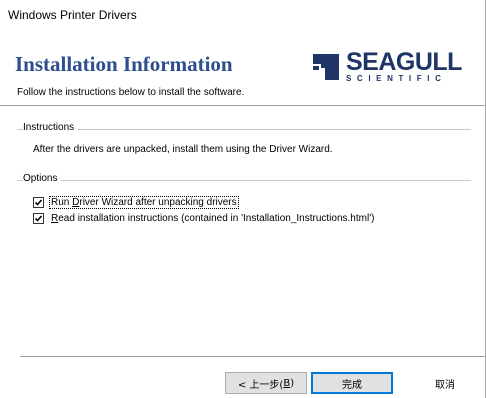  Describe the element at coordinates (404, 62) in the screenshot. I see `logo-wordmark: SEAGULL` at that location.